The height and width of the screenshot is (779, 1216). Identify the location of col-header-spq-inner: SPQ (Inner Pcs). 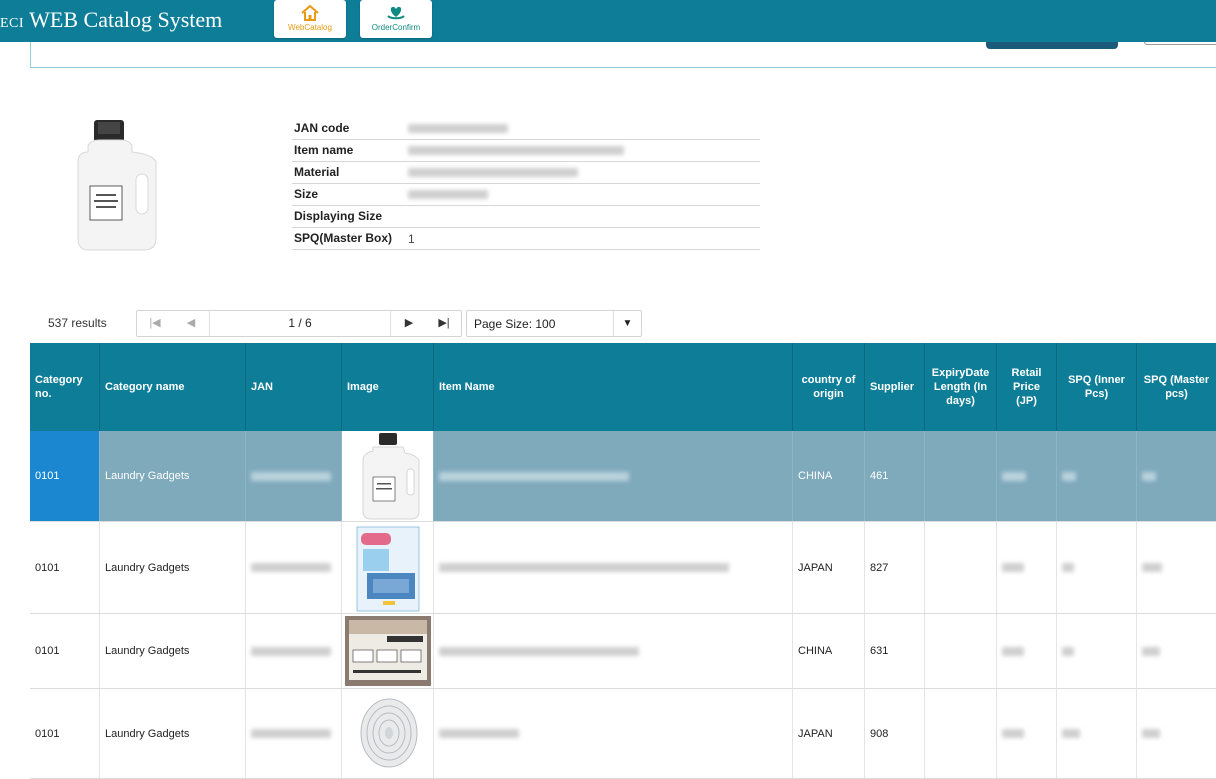
(1097, 387).